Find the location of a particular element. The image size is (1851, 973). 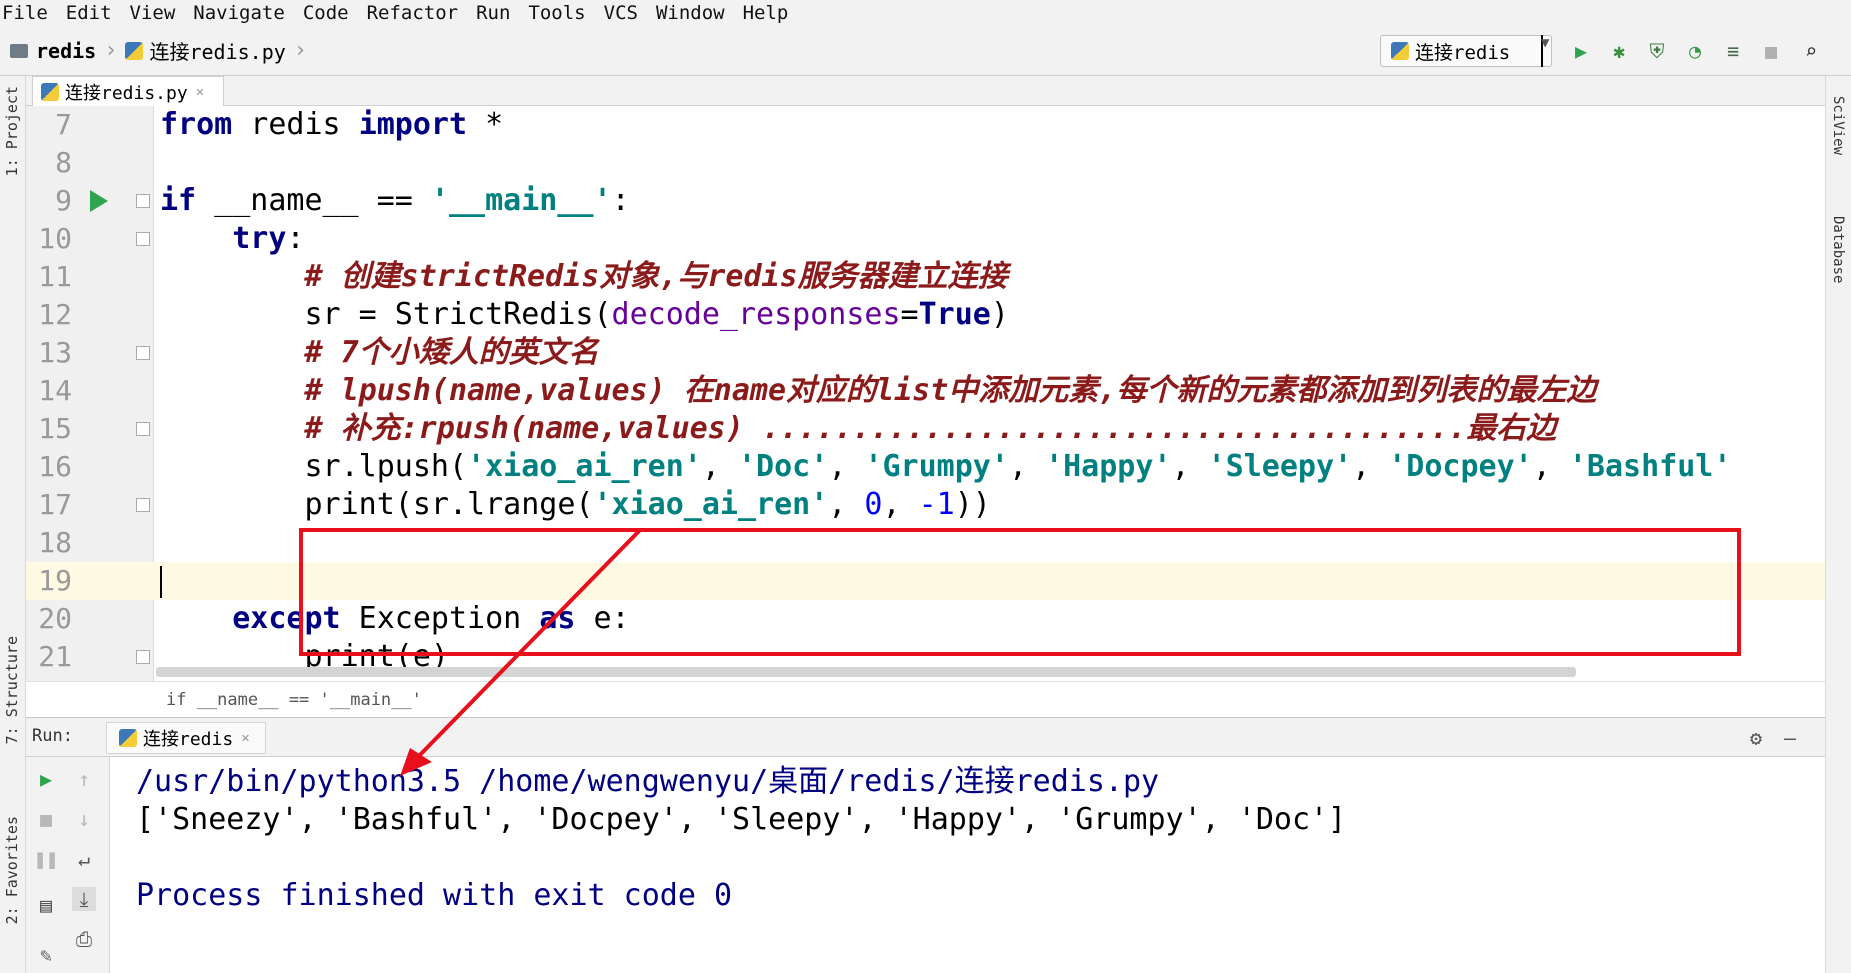

code-line: 8 is located at coordinates (925, 163).